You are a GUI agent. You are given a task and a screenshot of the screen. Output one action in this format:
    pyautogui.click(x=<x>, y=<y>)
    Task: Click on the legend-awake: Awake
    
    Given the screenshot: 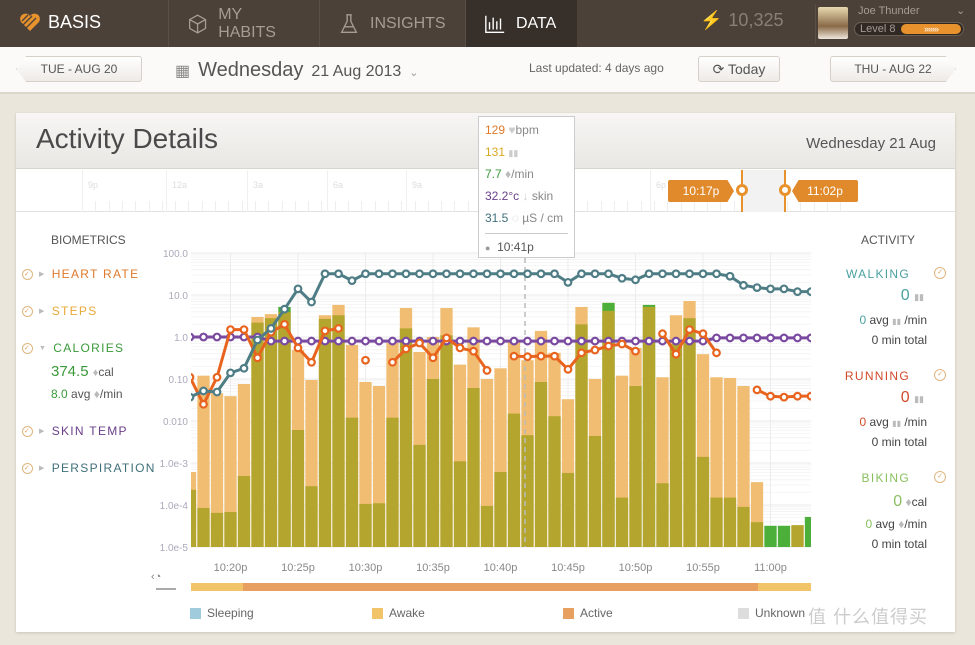 What is the action you would take?
    pyautogui.click(x=398, y=613)
    